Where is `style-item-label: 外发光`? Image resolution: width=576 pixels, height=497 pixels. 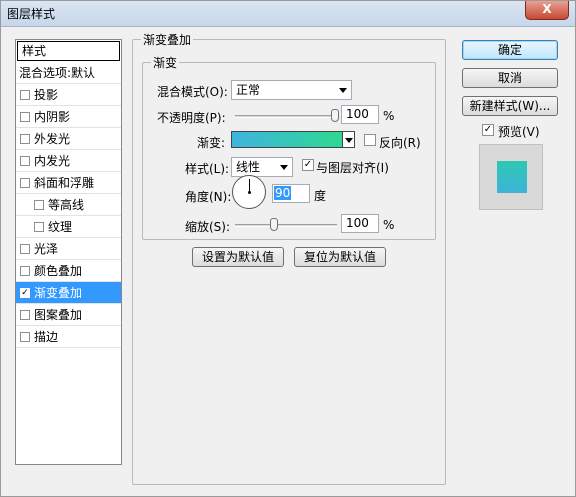
style-item-label: 外发光 is located at coordinates (52, 139).